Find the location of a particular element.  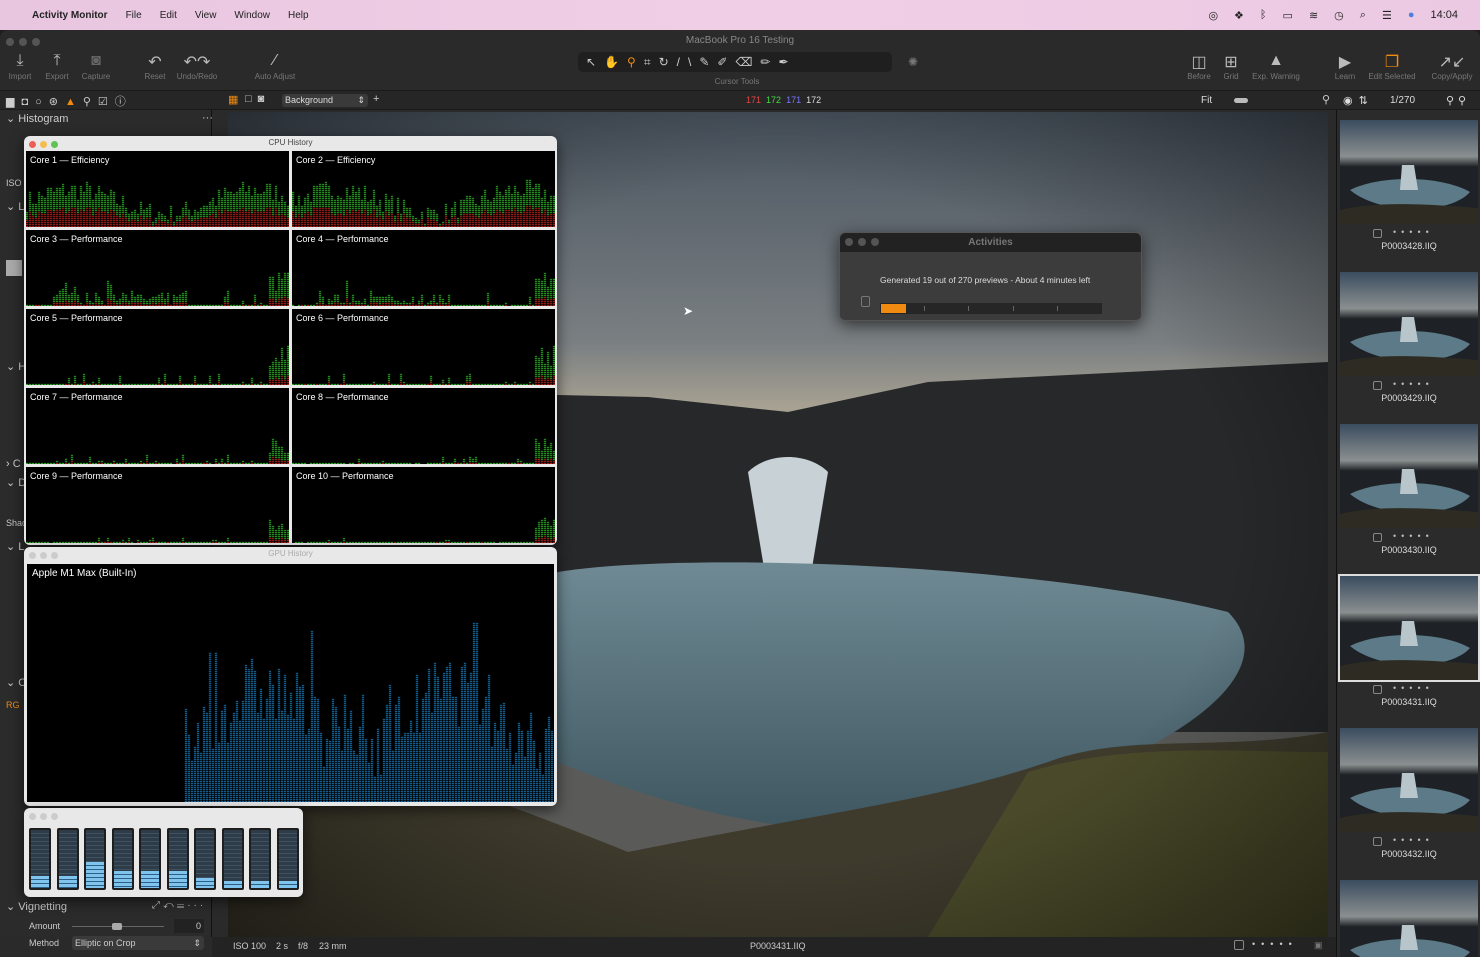

exp-warning-button: ▲ Exp. Warning is located at coordinates (1276, 66).